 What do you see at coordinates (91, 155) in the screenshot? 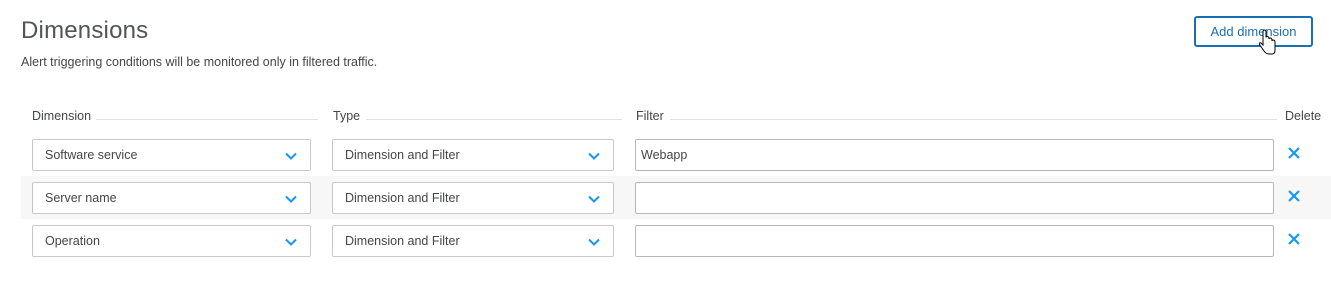
I see `dimension-select-value: Software service` at bounding box center [91, 155].